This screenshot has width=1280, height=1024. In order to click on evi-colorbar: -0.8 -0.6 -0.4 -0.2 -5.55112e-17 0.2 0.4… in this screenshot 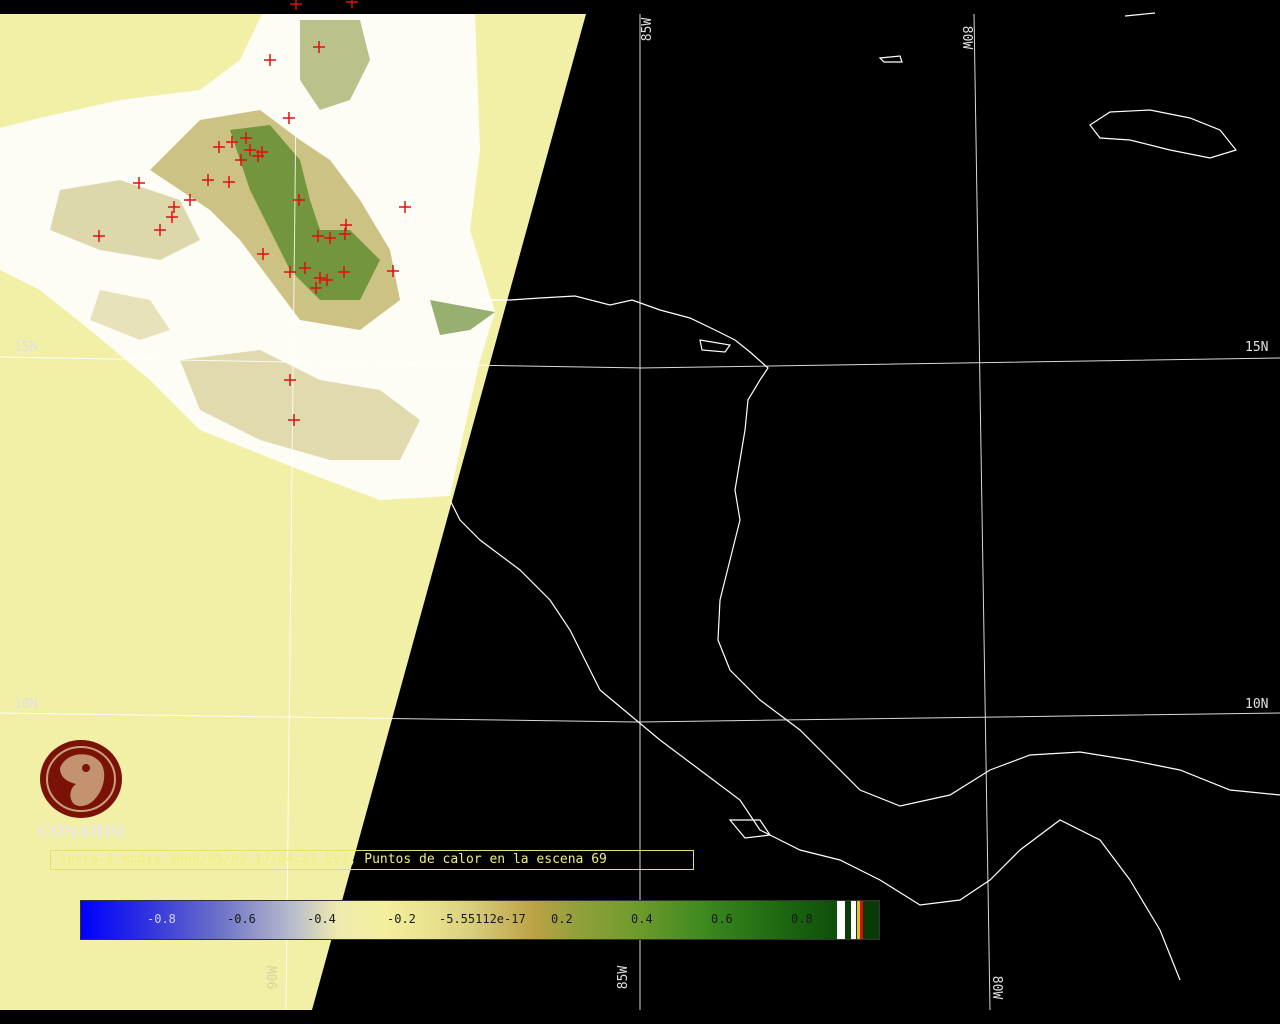, I will do `click(480, 920)`.